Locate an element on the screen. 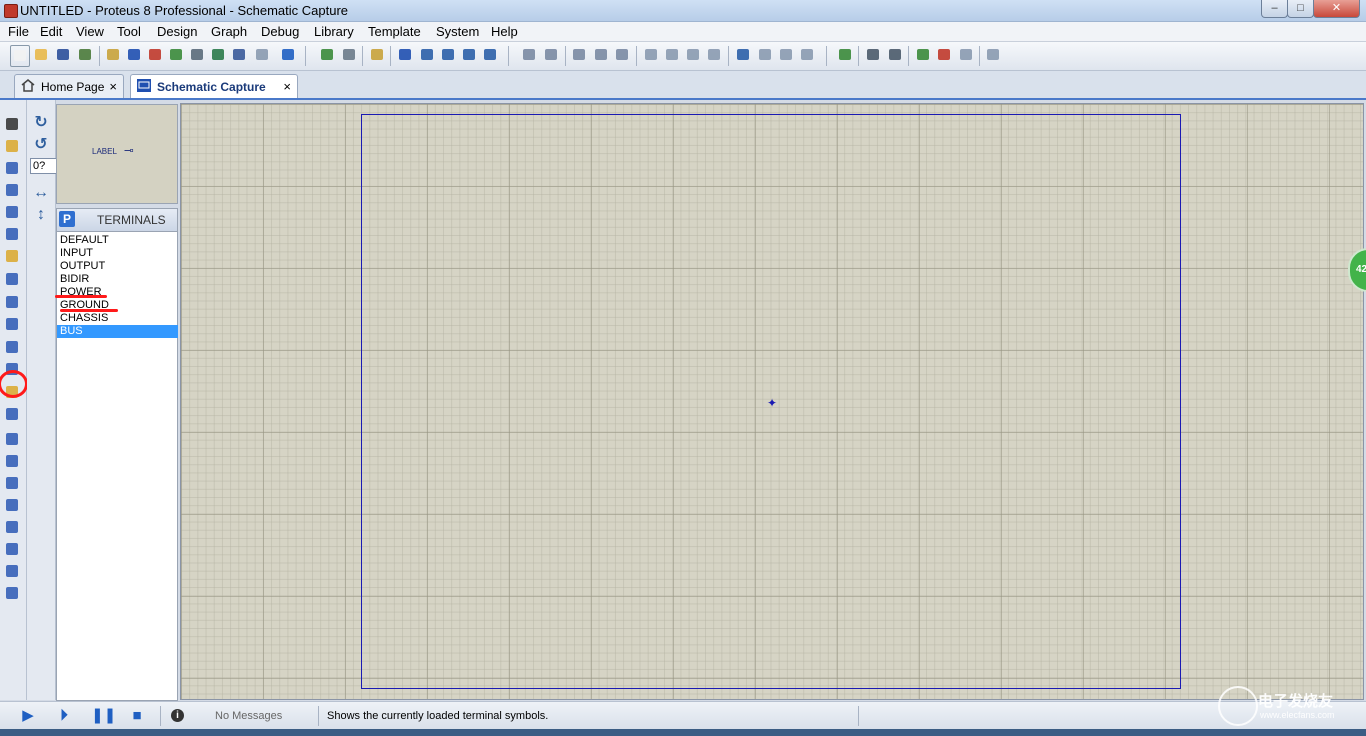 This screenshot has width=1366, height=736. stop-icon: ■ is located at coordinates (137, 716).